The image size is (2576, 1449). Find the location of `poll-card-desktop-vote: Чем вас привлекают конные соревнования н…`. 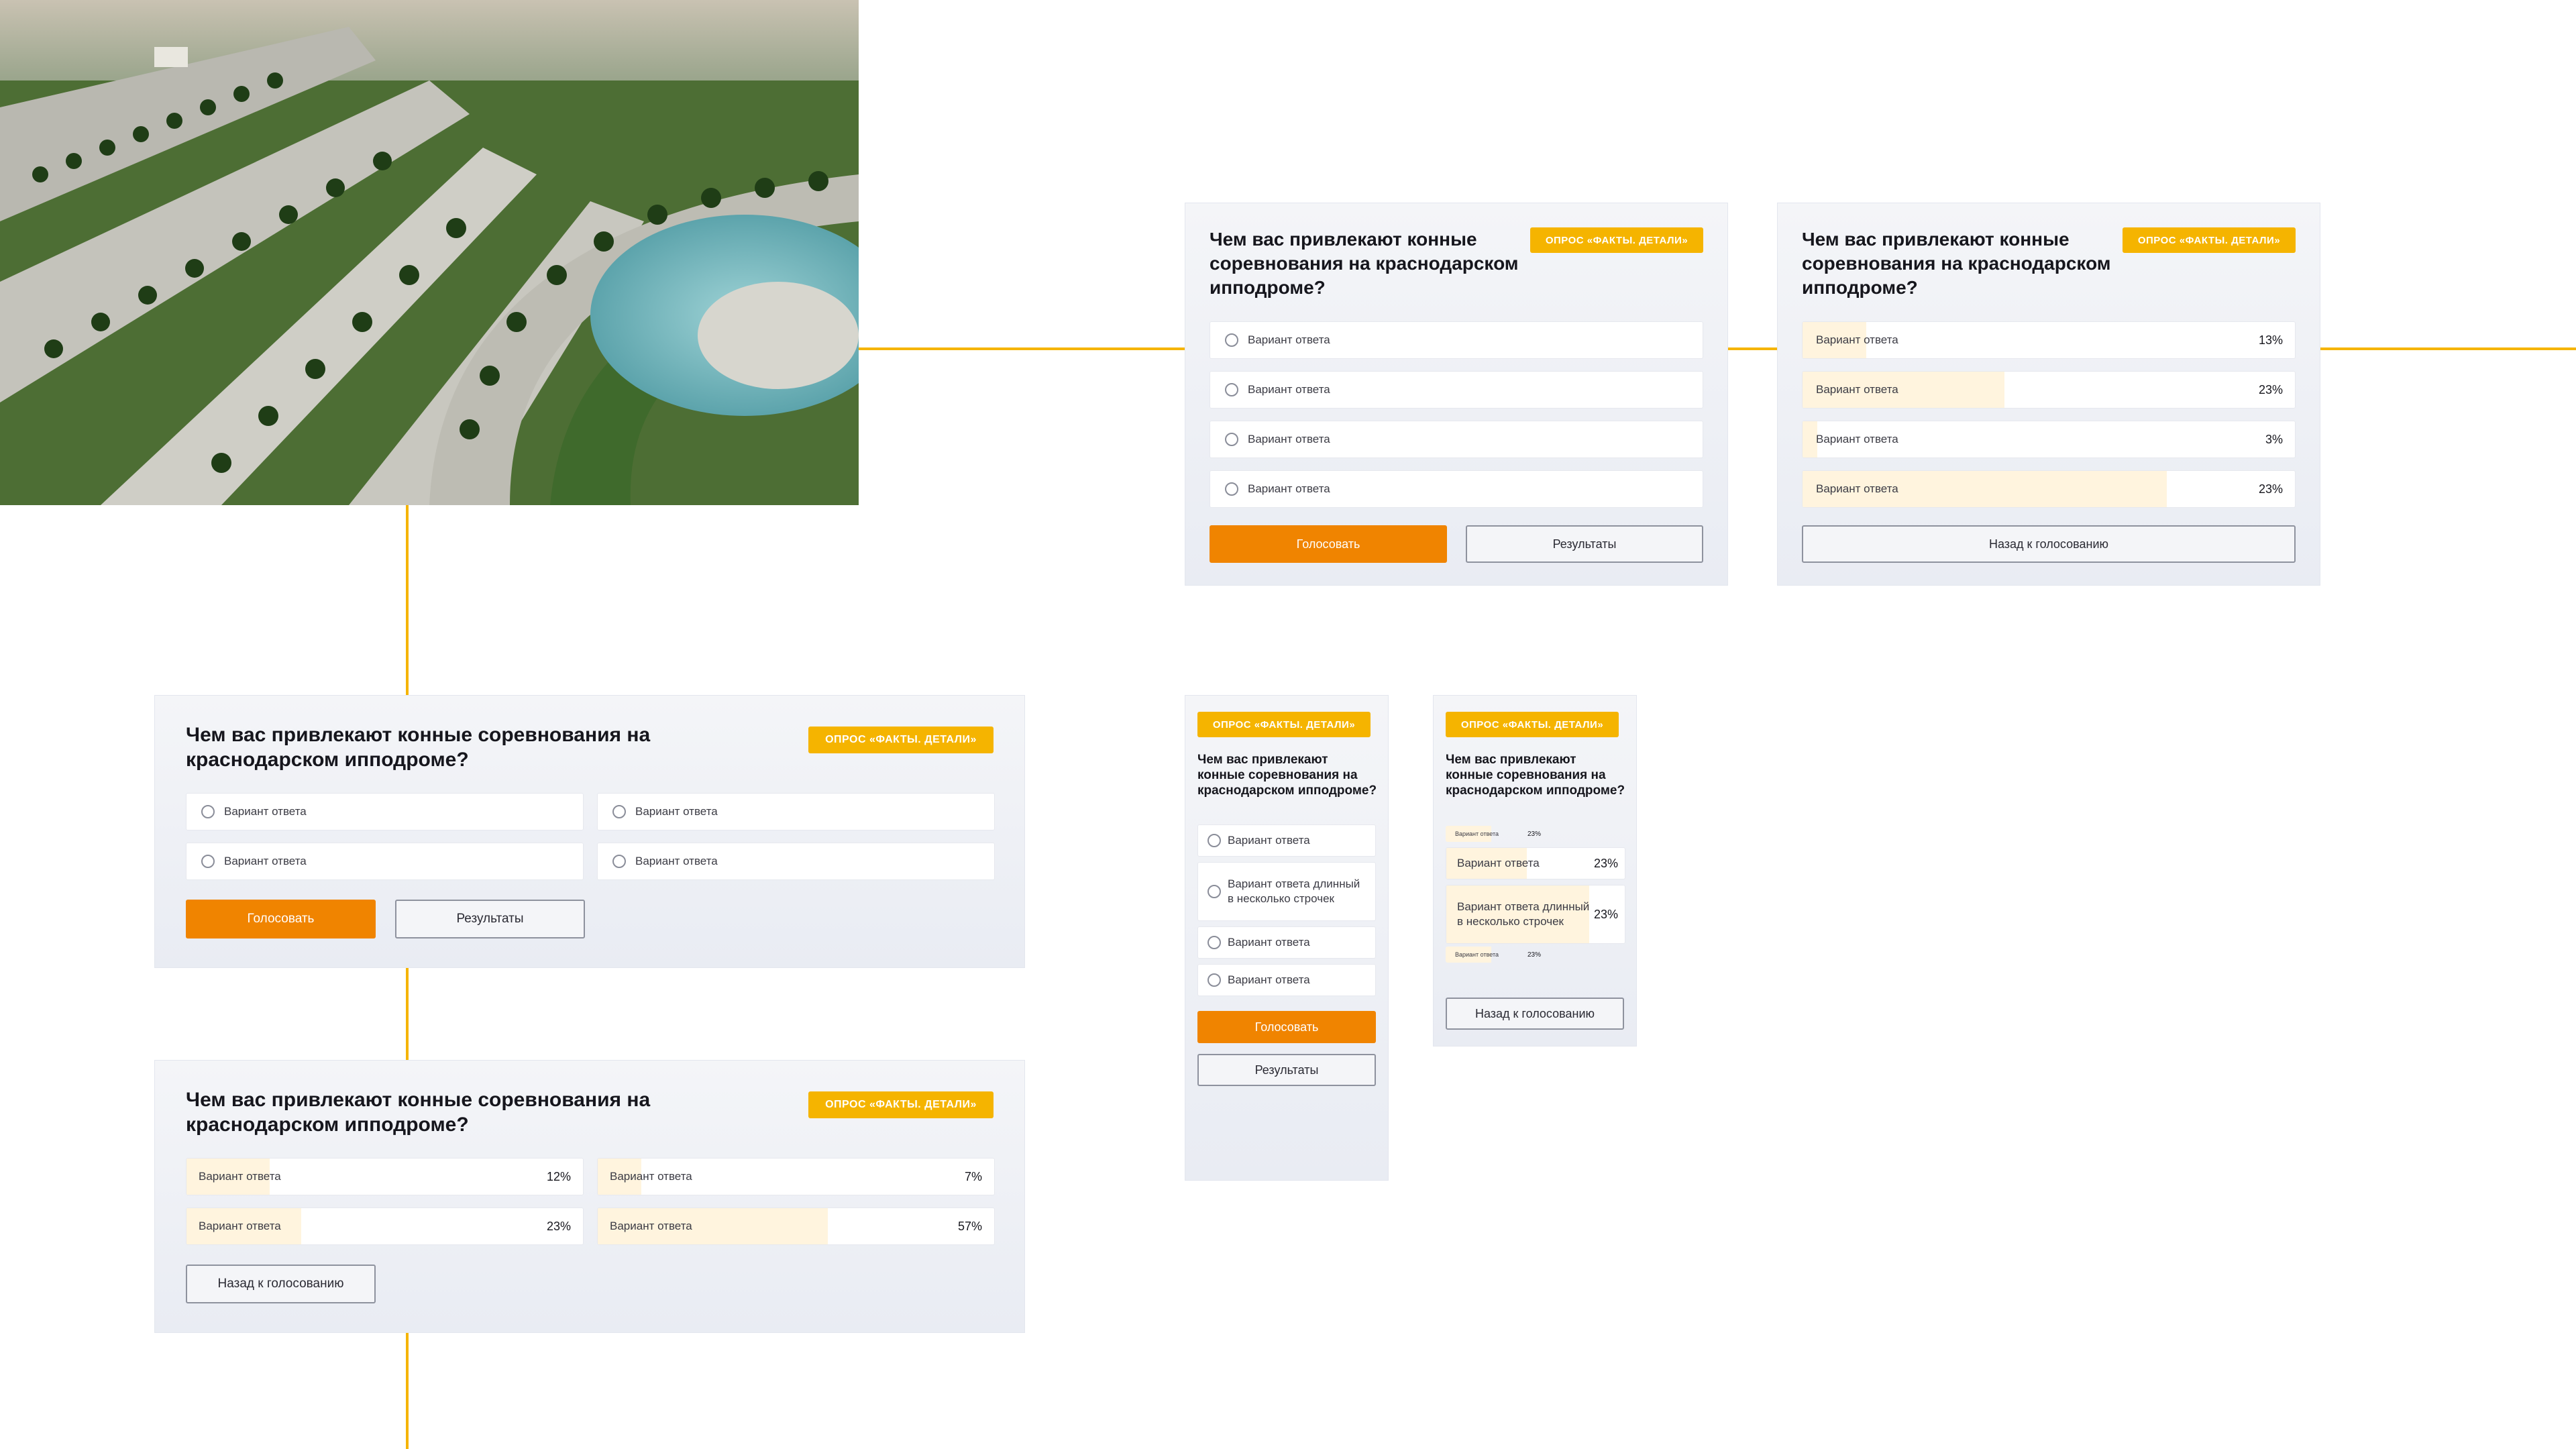

poll-card-desktop-vote: Чем вас привлекают конные соревнования н… is located at coordinates (1456, 394).